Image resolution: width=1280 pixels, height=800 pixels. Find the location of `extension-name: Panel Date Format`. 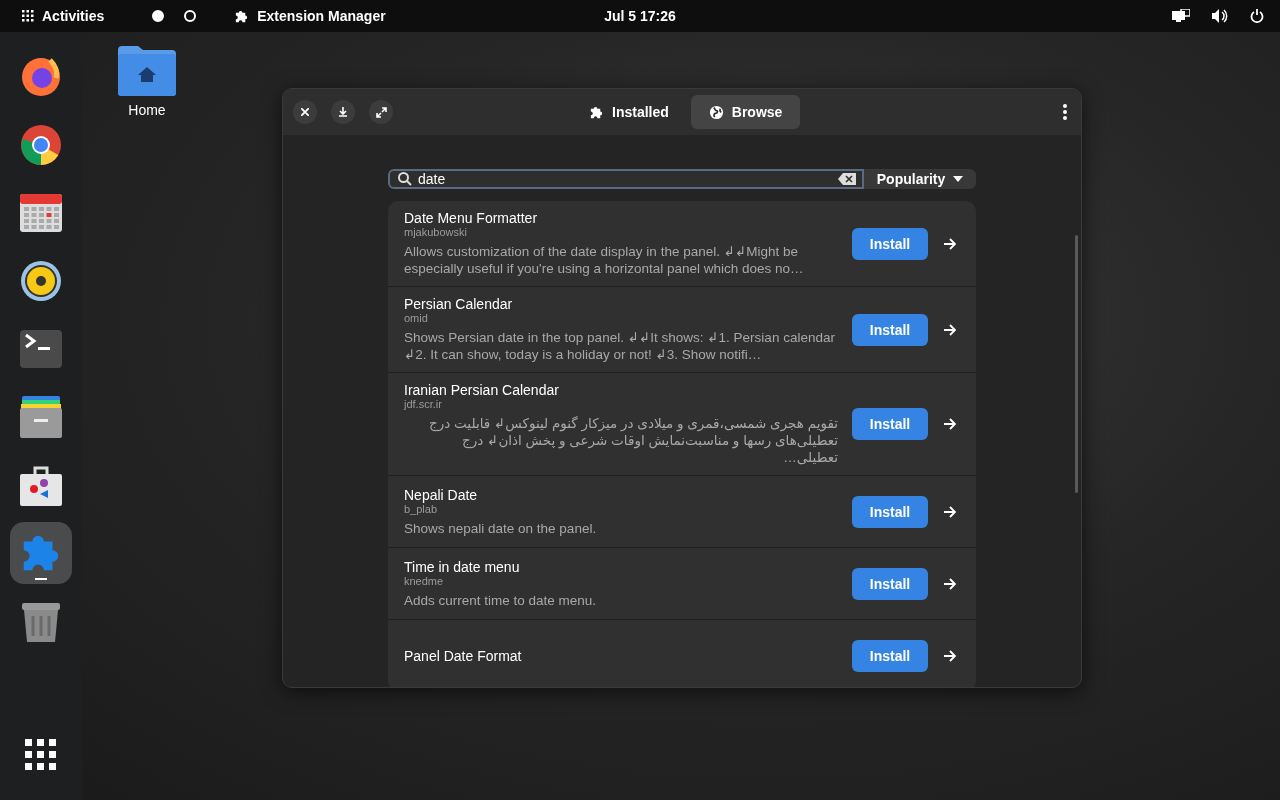

extension-name: Panel Date Format is located at coordinates (463, 655).